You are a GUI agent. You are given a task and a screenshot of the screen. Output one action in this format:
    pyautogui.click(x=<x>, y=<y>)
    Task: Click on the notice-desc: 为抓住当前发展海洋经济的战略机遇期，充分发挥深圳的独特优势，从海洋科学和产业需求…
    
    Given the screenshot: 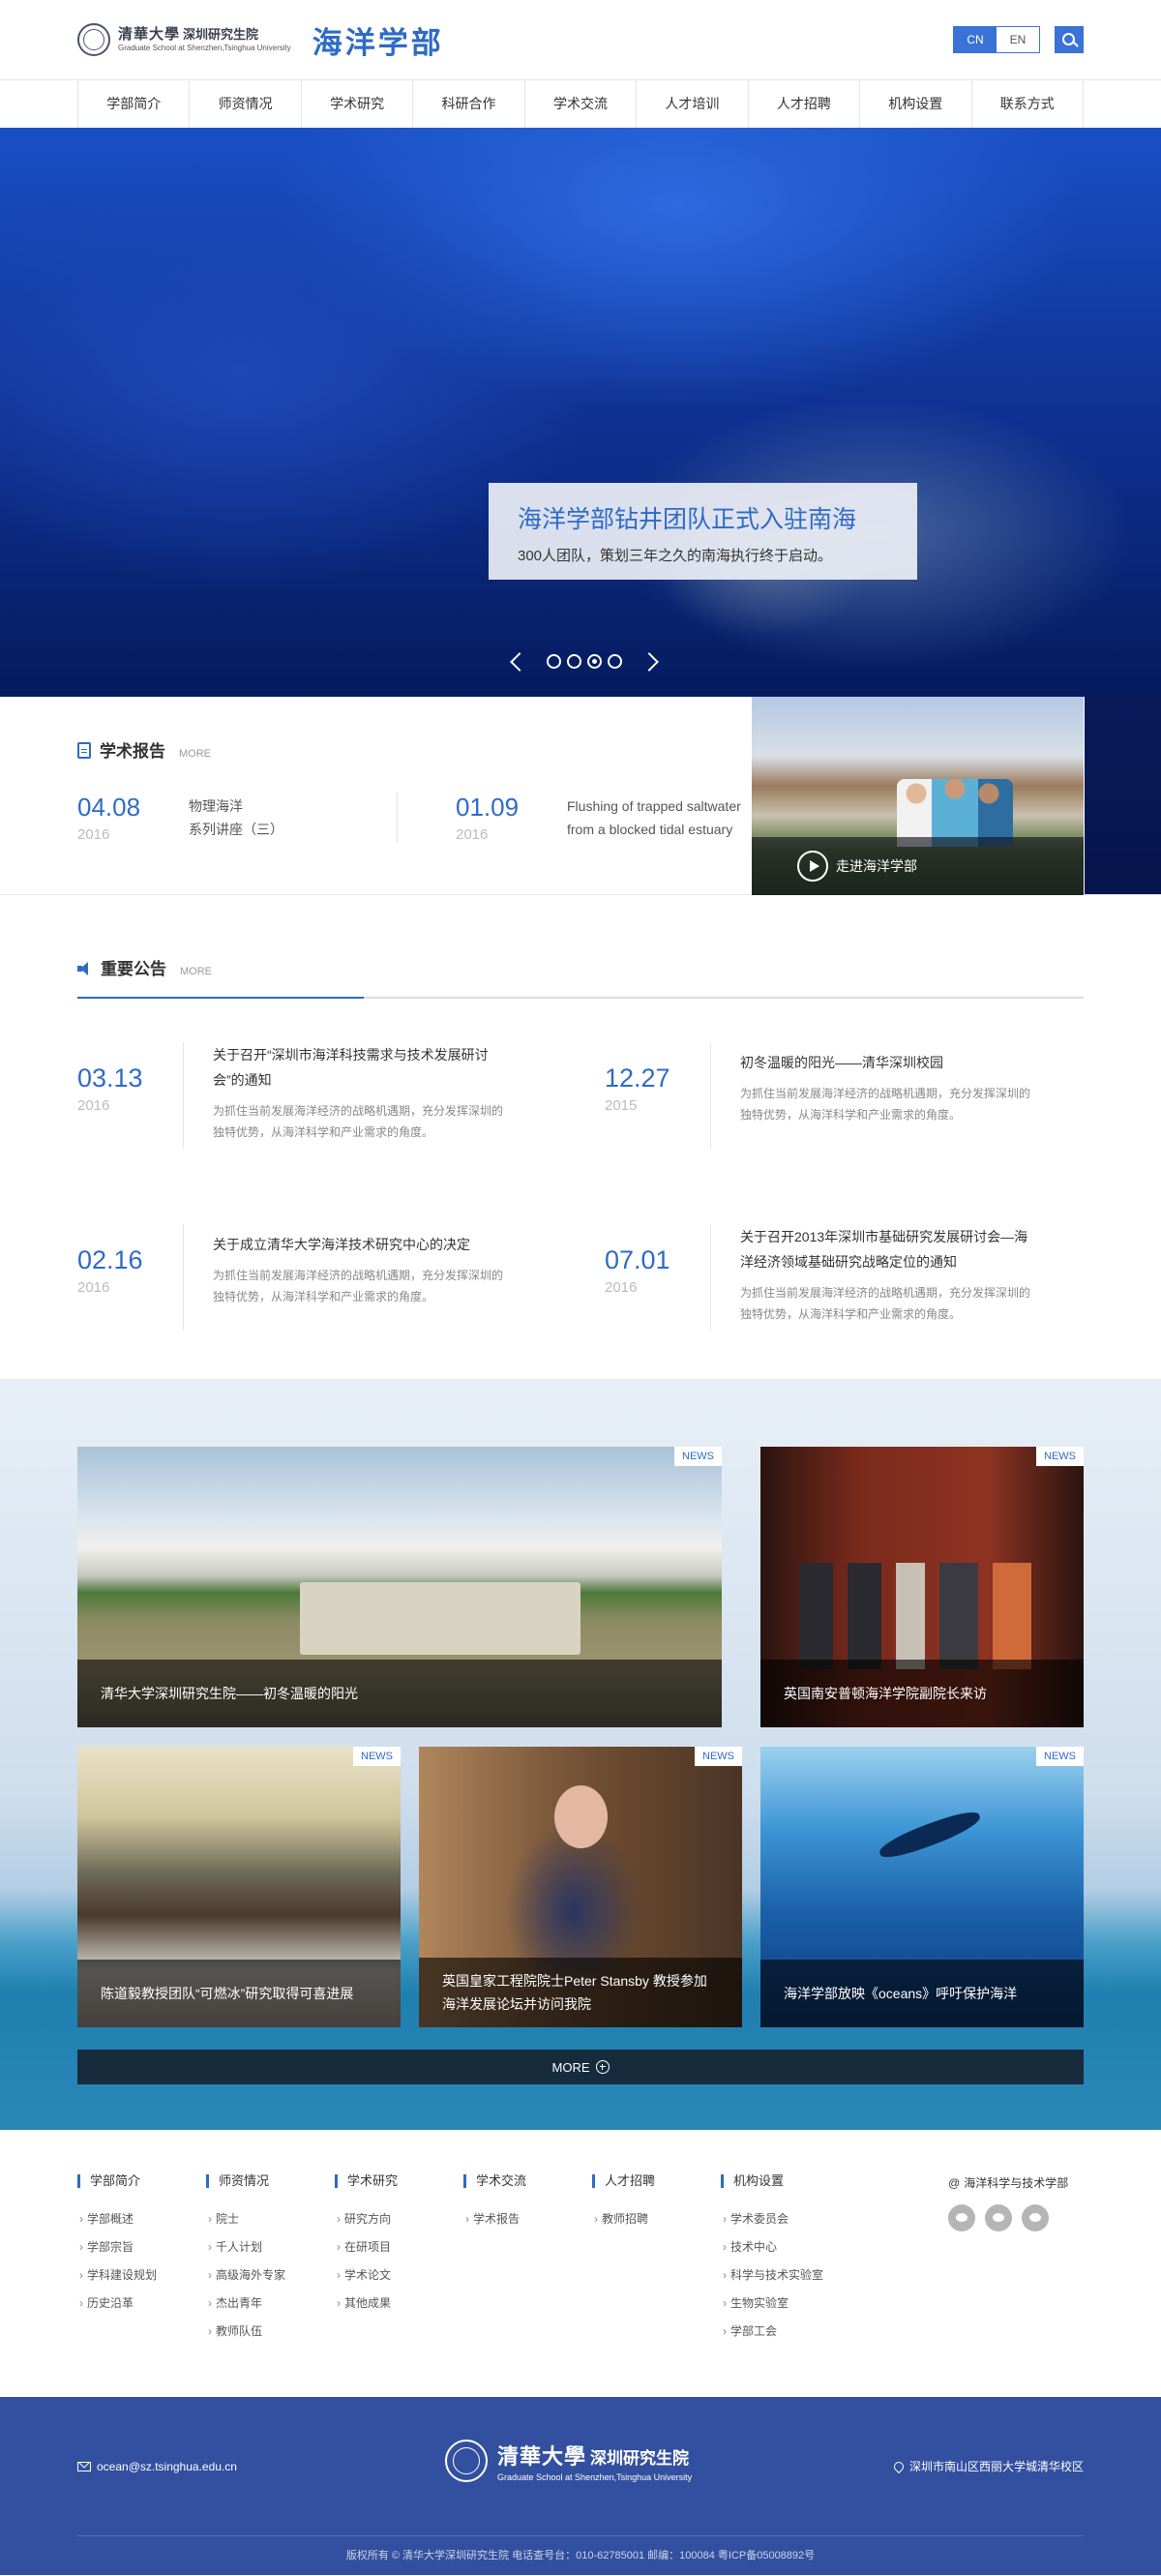 What is the action you would take?
    pyautogui.click(x=358, y=1286)
    